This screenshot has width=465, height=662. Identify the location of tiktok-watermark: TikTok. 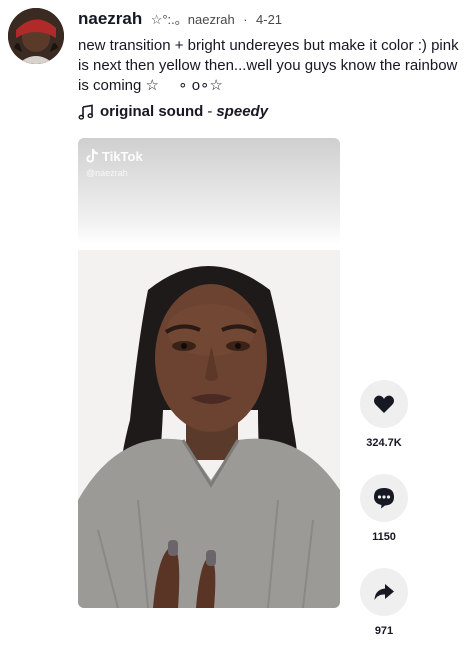
(114, 156).